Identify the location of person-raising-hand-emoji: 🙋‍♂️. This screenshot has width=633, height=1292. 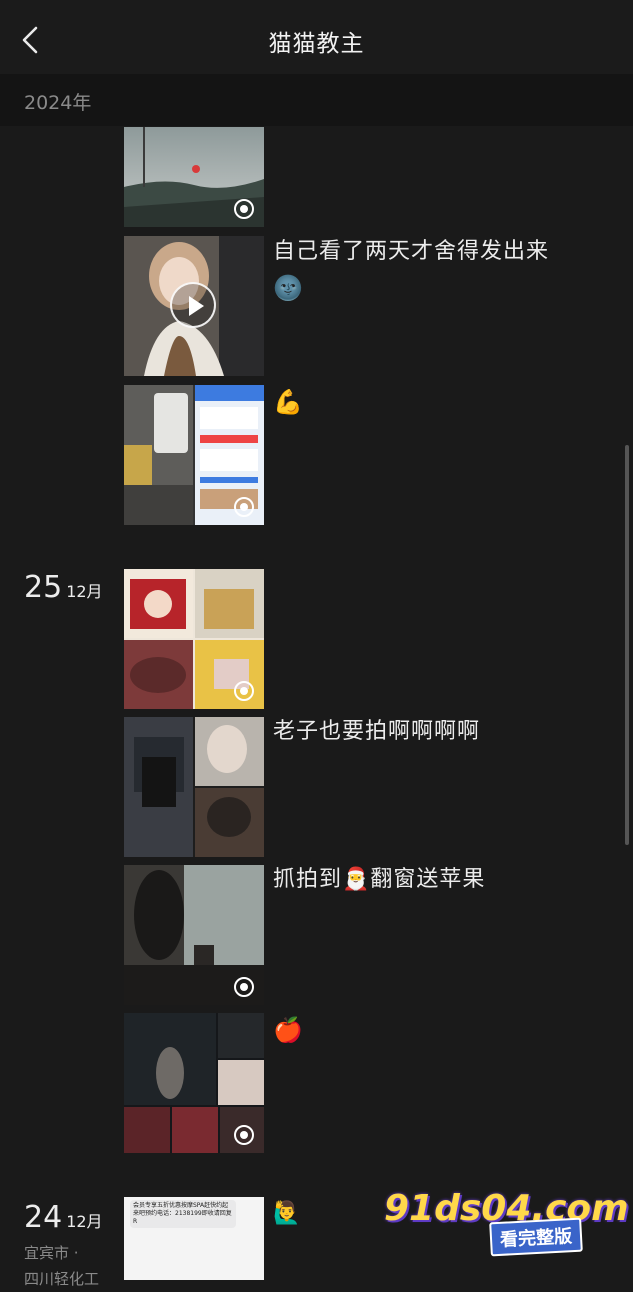
(287, 1213).